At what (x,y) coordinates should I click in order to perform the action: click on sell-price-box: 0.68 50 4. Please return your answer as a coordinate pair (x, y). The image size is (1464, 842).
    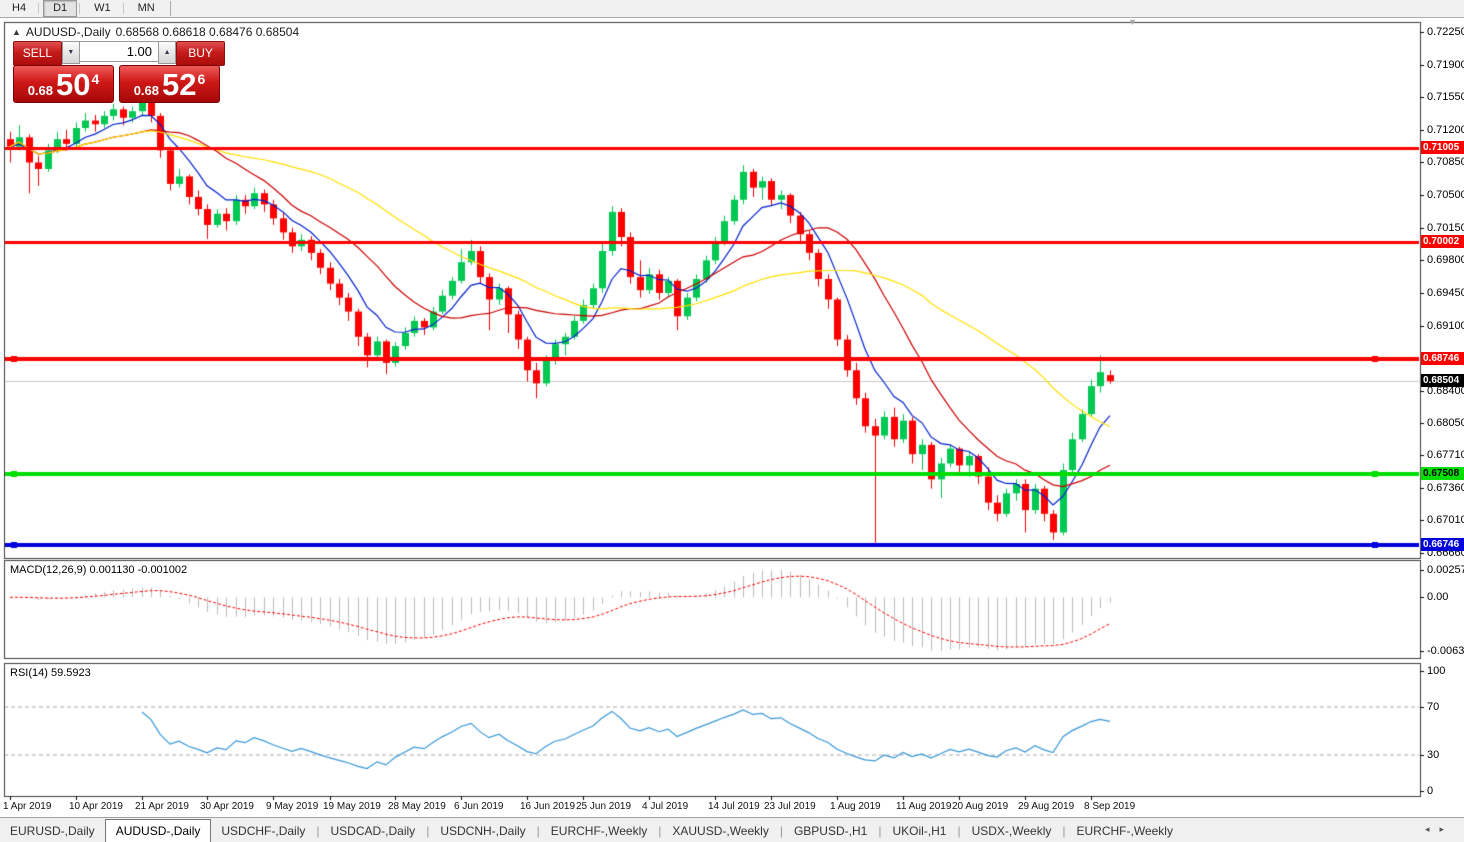
    Looking at the image, I should click on (63, 84).